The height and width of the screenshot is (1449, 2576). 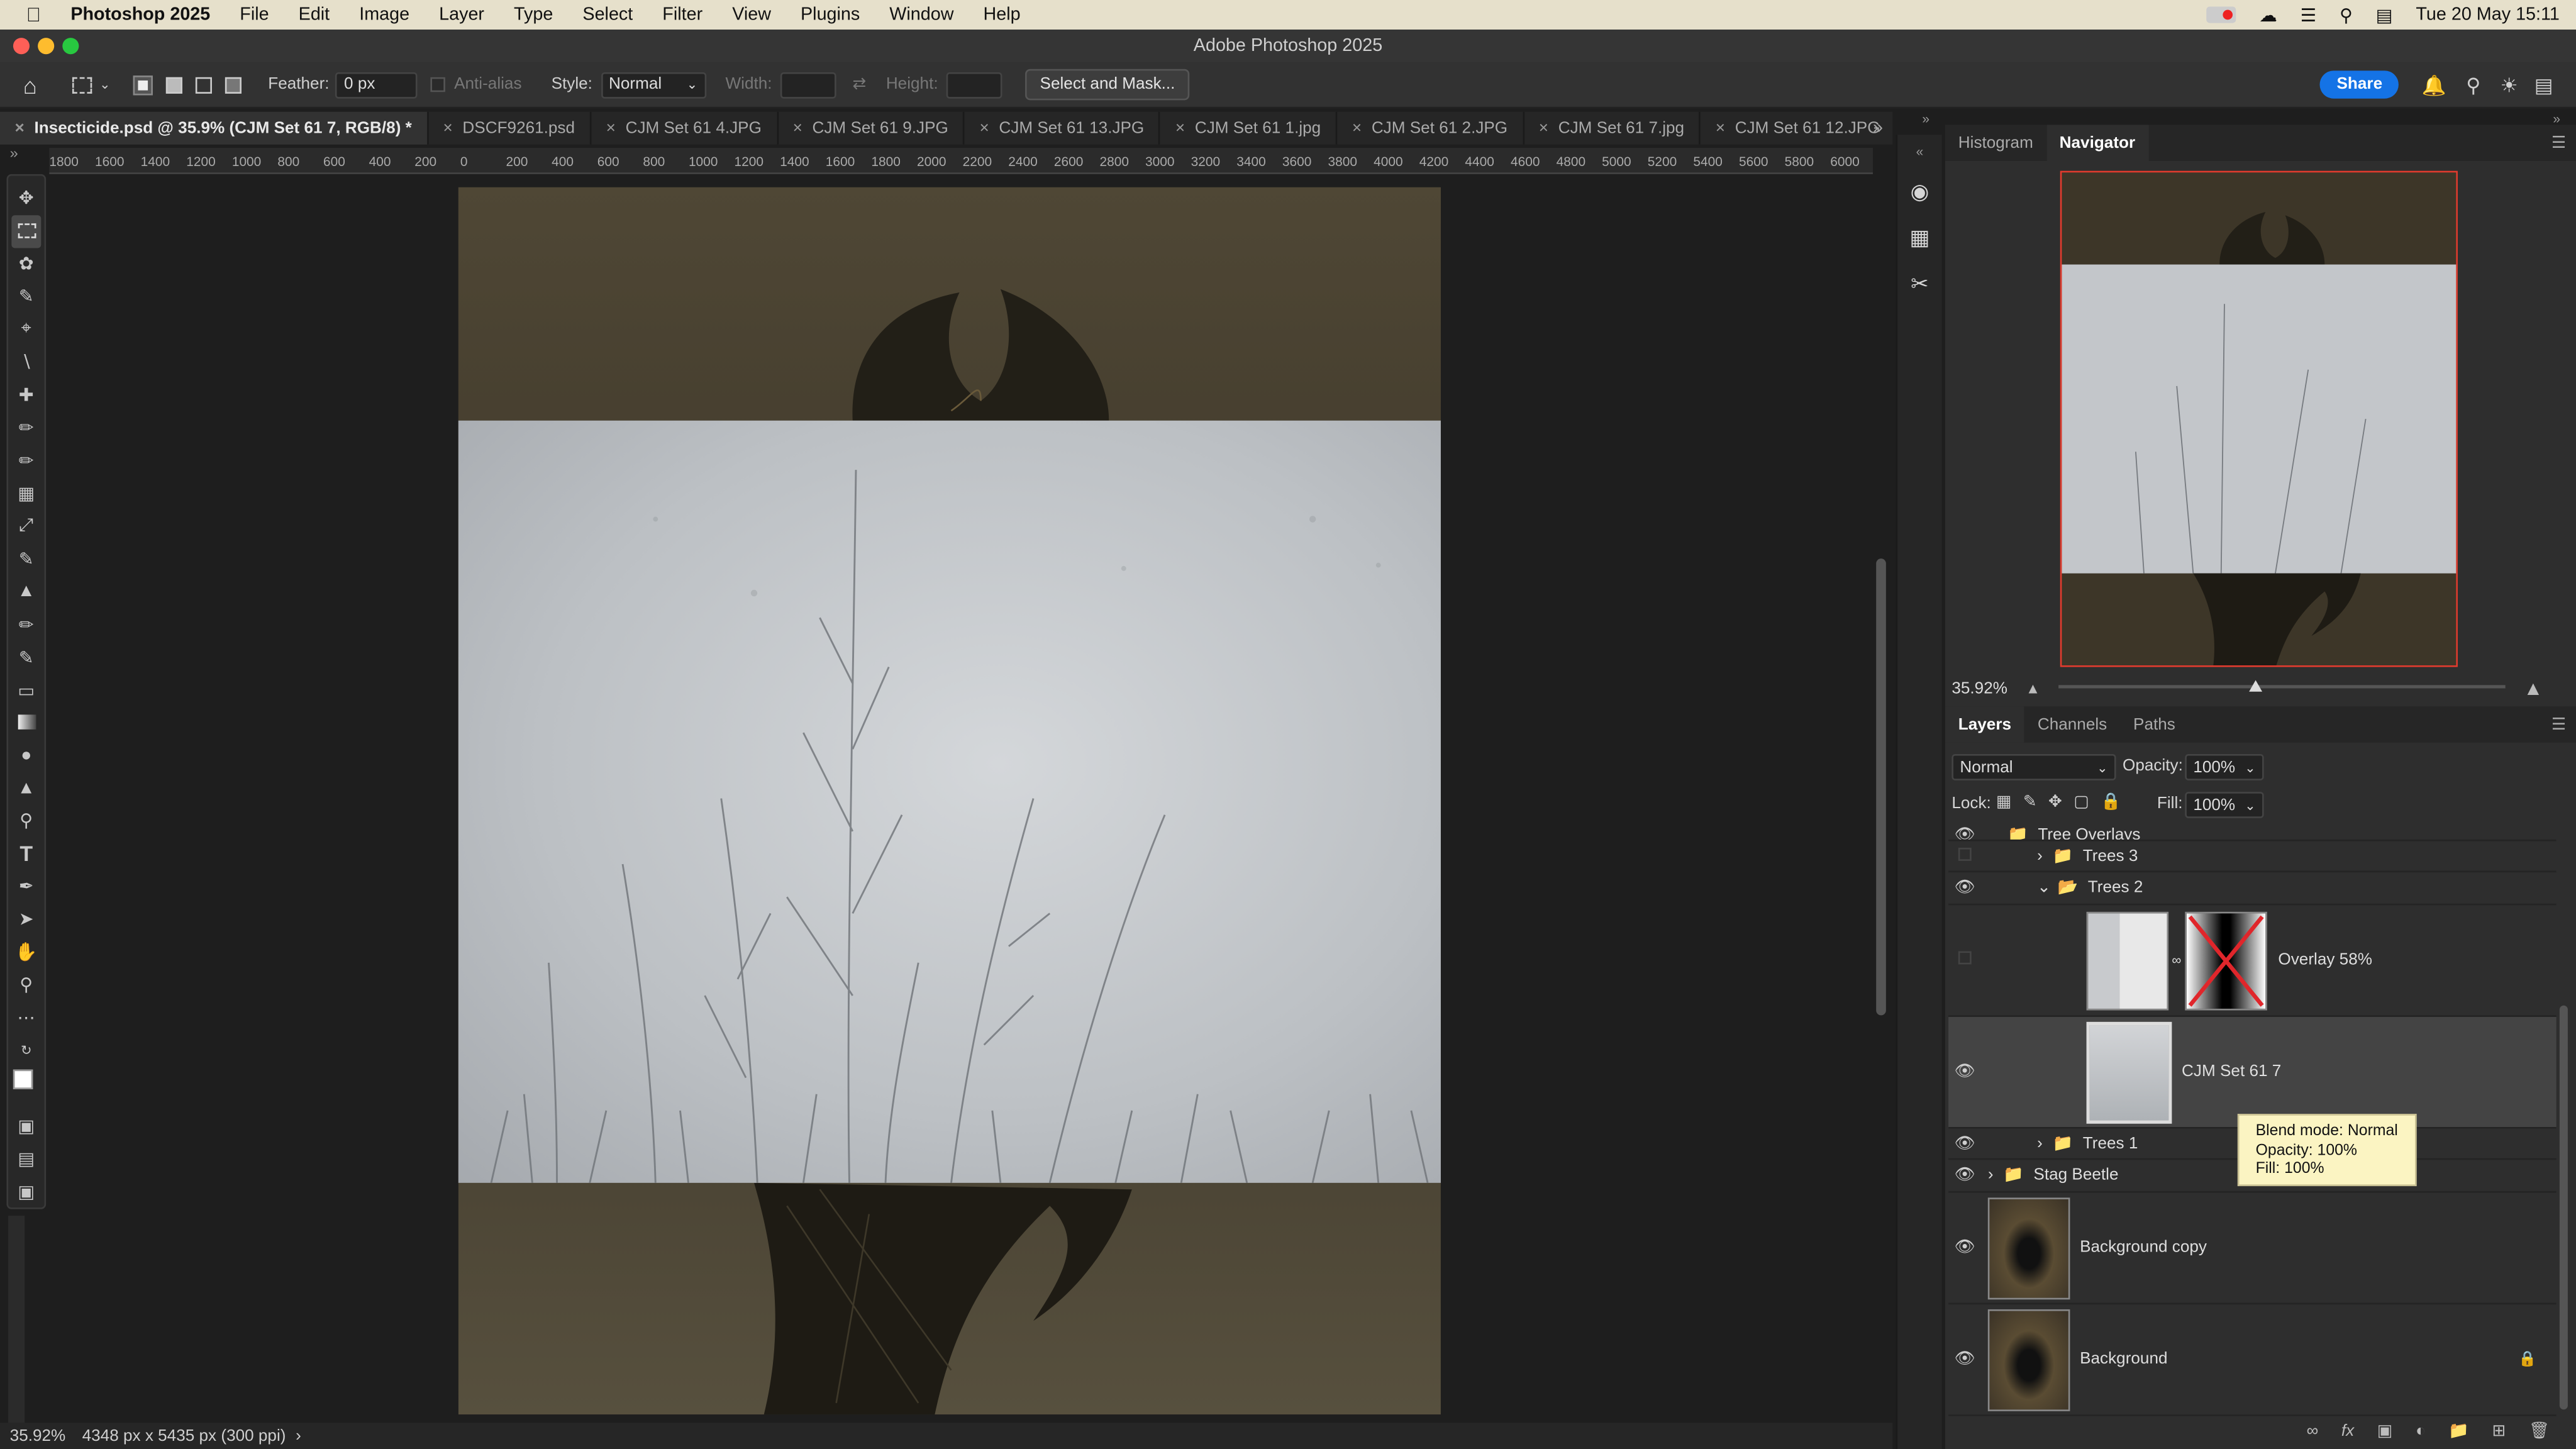 I want to click on color-swatches-icon, so click(x=26, y=1088).